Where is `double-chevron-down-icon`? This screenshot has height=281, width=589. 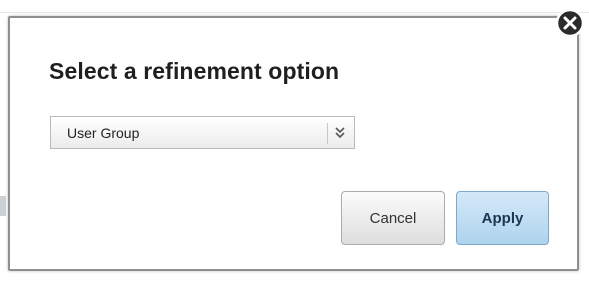 double-chevron-down-icon is located at coordinates (340, 133).